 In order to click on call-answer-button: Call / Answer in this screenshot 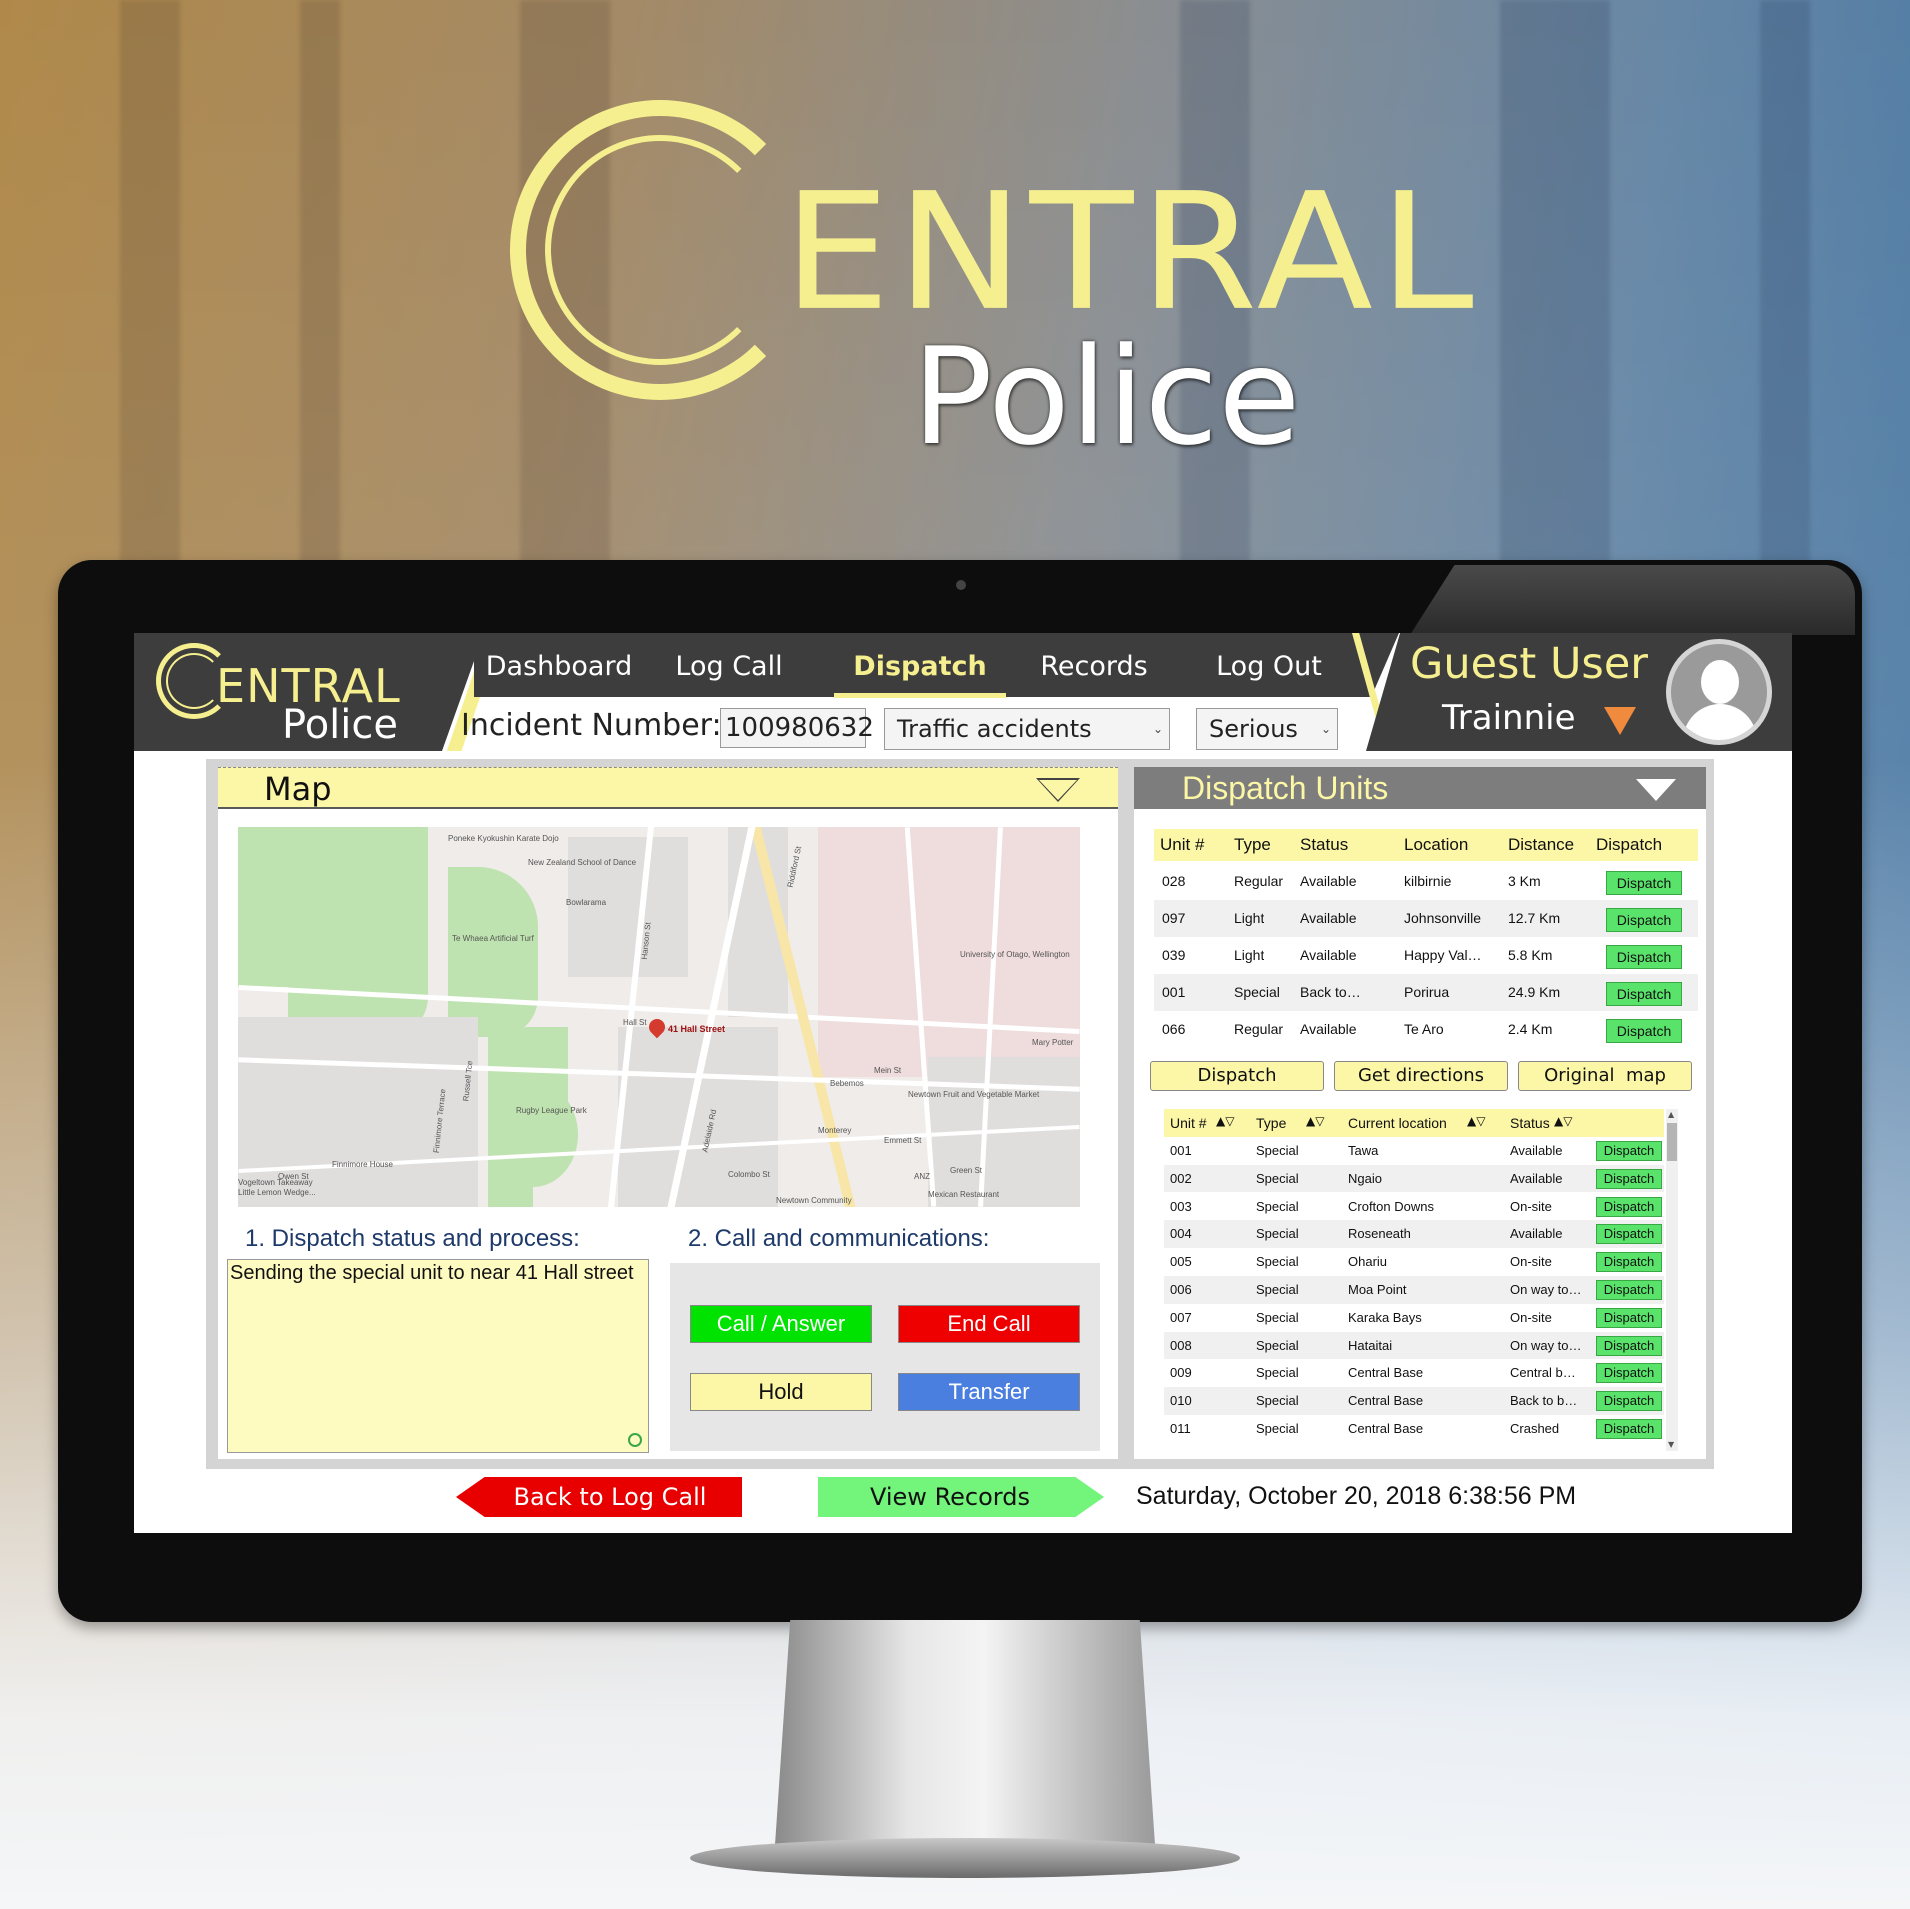, I will do `click(781, 1324)`.